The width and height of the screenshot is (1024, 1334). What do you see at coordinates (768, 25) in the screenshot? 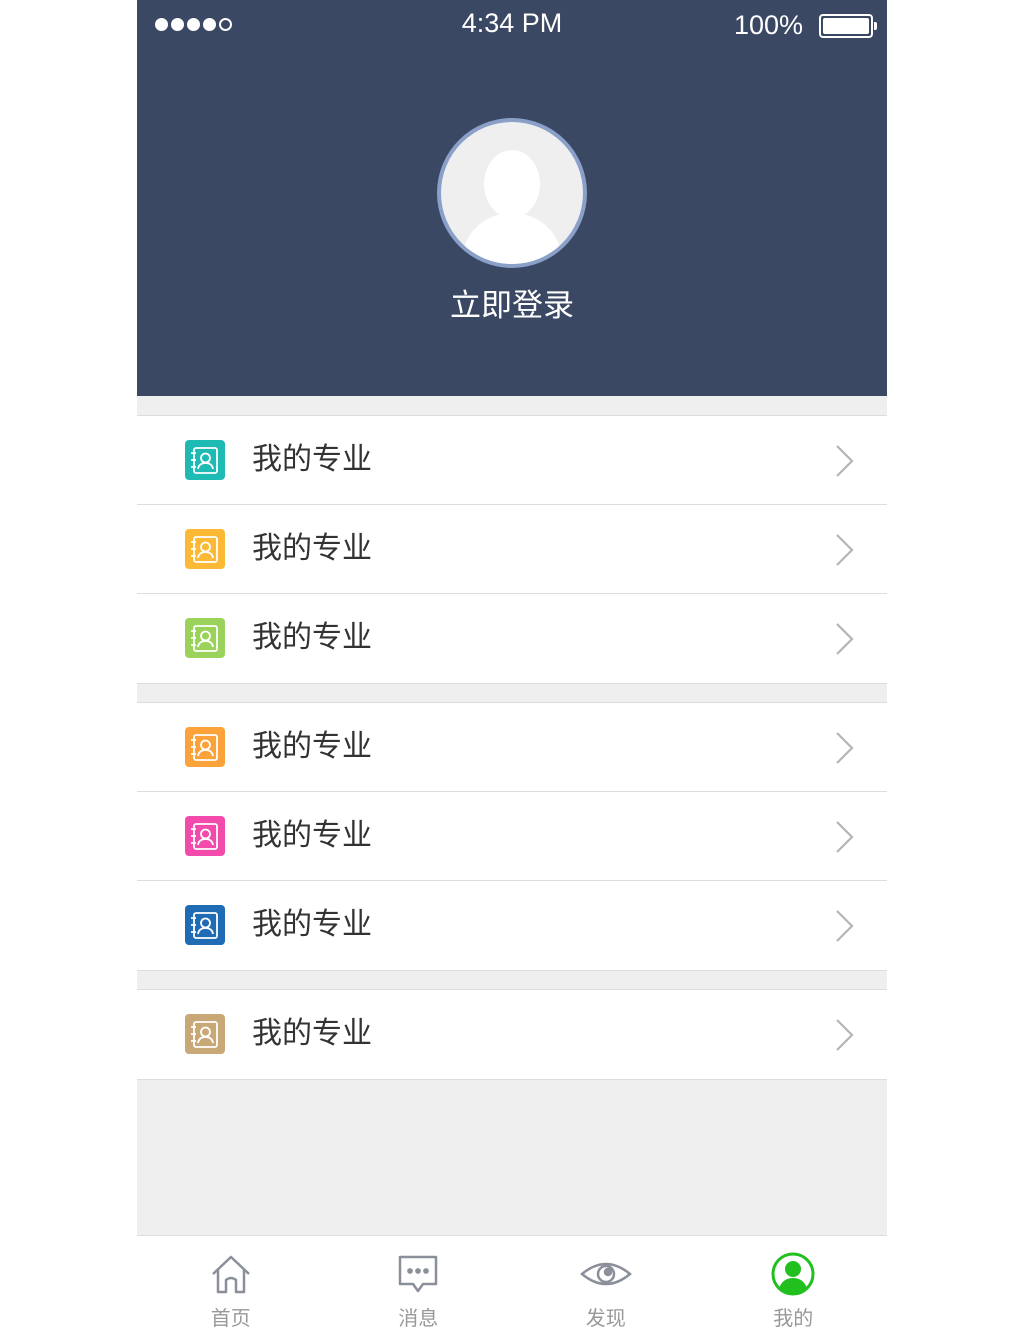
I see `battery-percentage: 100%` at bounding box center [768, 25].